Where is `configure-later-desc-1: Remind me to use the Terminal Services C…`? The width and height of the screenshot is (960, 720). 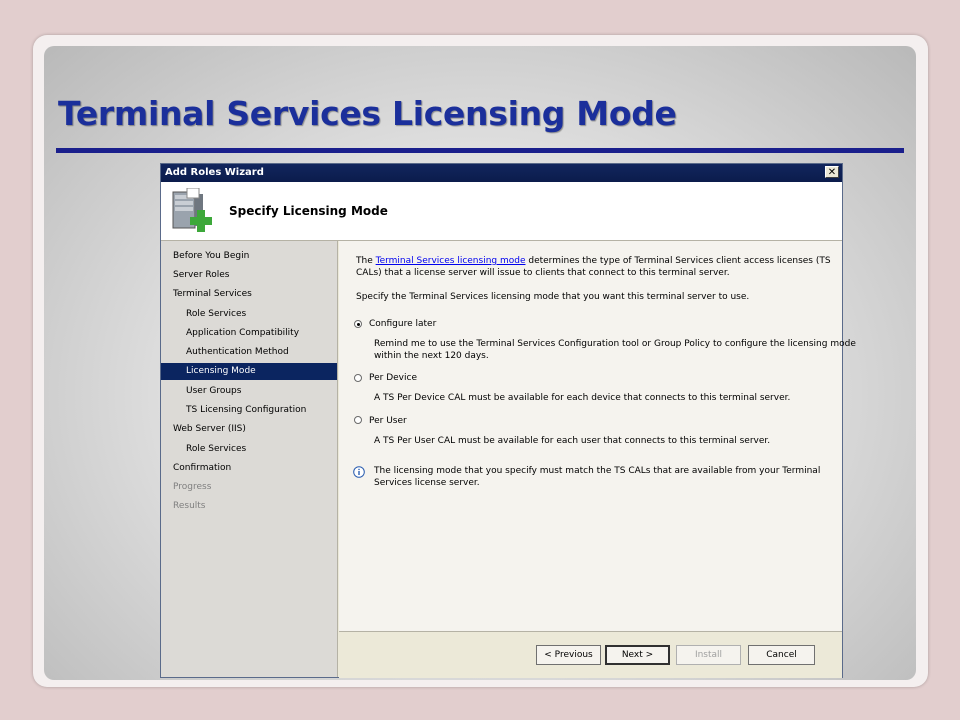 configure-later-desc-1: Remind me to use the Terminal Services C… is located at coordinates (615, 344).